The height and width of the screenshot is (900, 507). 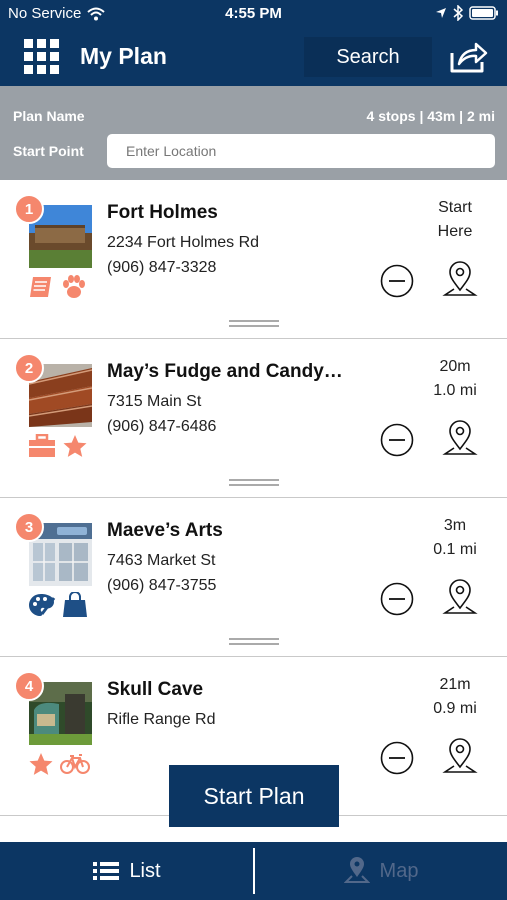 What do you see at coordinates (455, 390) in the screenshot?
I see `stop-timing-line2: 1.0 mi` at bounding box center [455, 390].